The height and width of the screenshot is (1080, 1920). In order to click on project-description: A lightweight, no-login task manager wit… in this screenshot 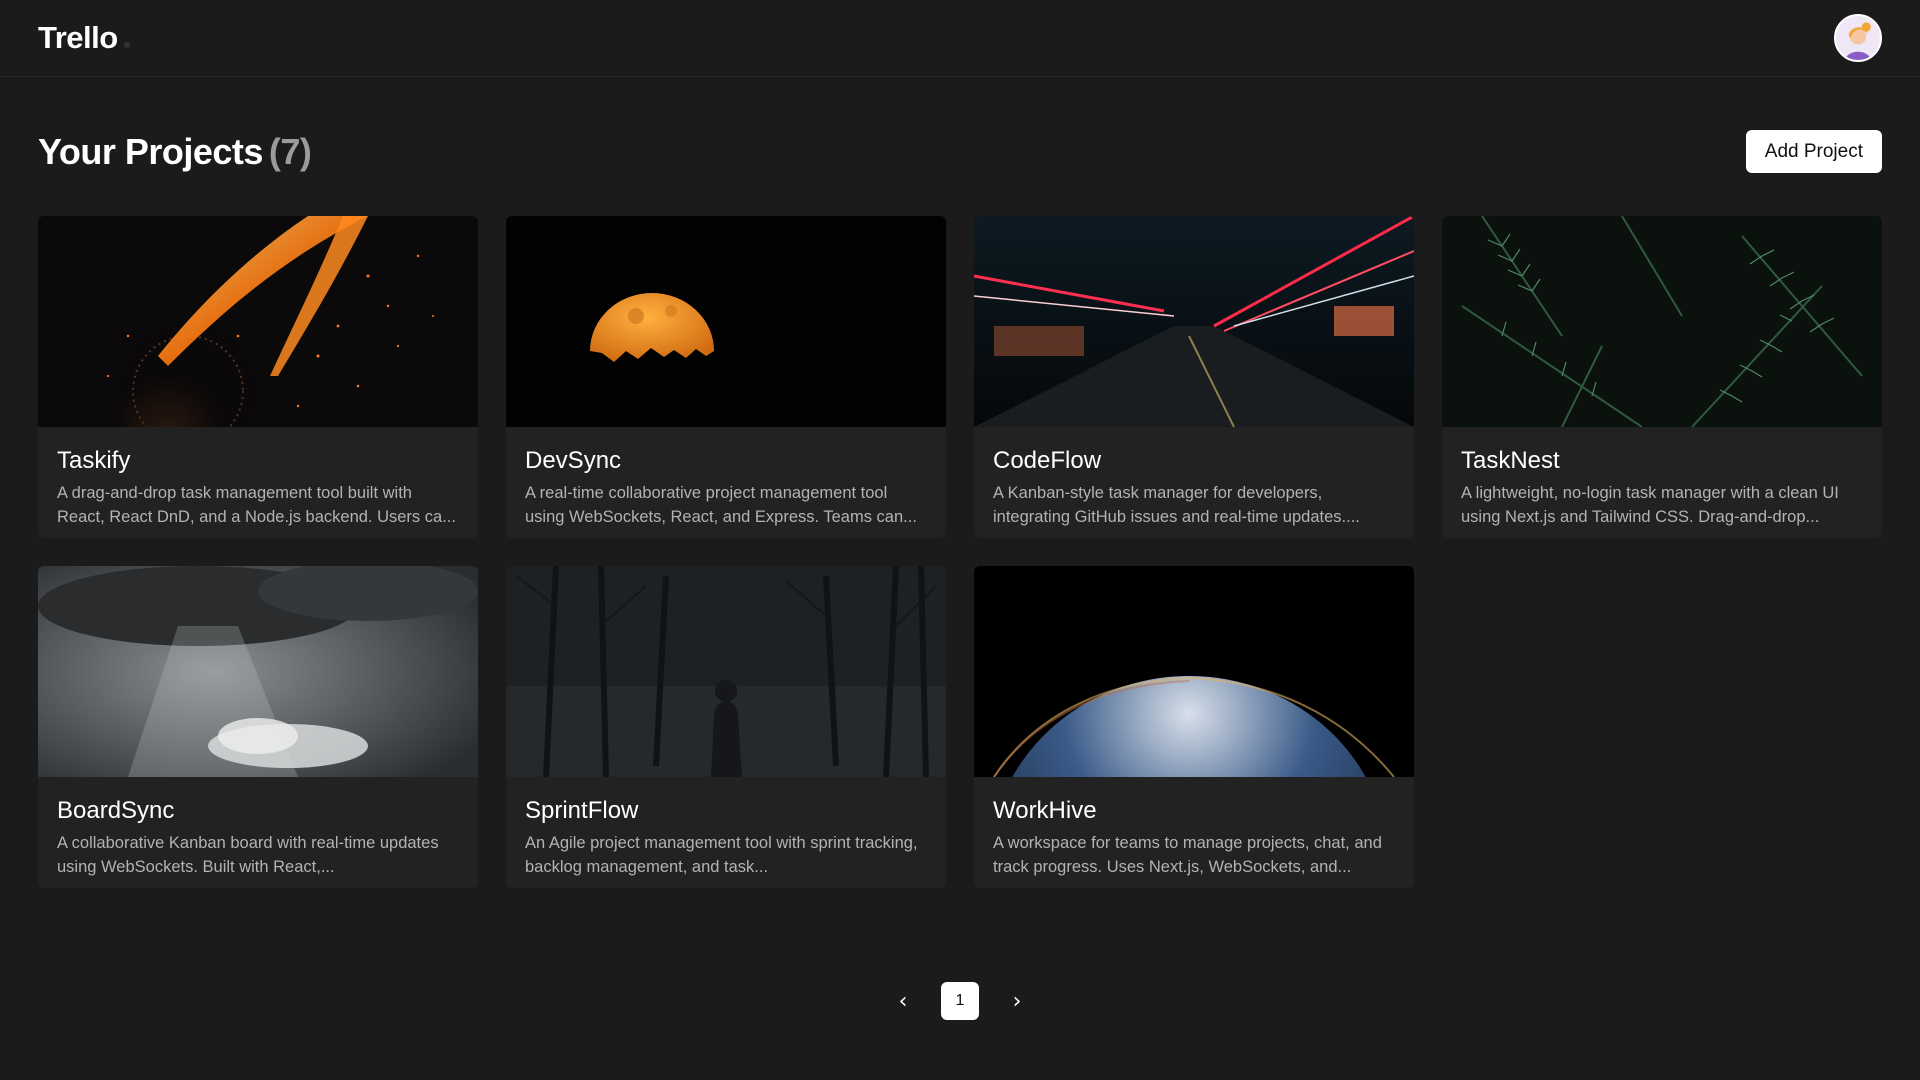, I will do `click(1650, 505)`.